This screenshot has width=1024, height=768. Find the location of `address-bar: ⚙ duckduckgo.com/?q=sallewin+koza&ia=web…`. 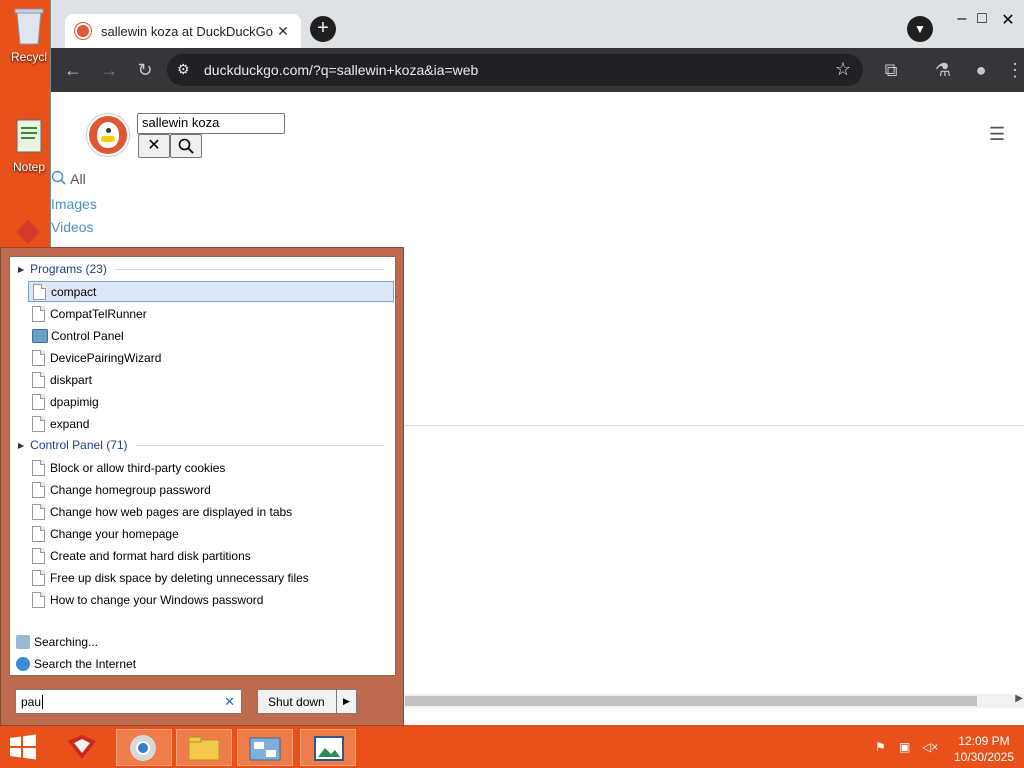

address-bar: ⚙ duckduckgo.com/?q=sallewin+koza&ia=web… is located at coordinates (515, 70).